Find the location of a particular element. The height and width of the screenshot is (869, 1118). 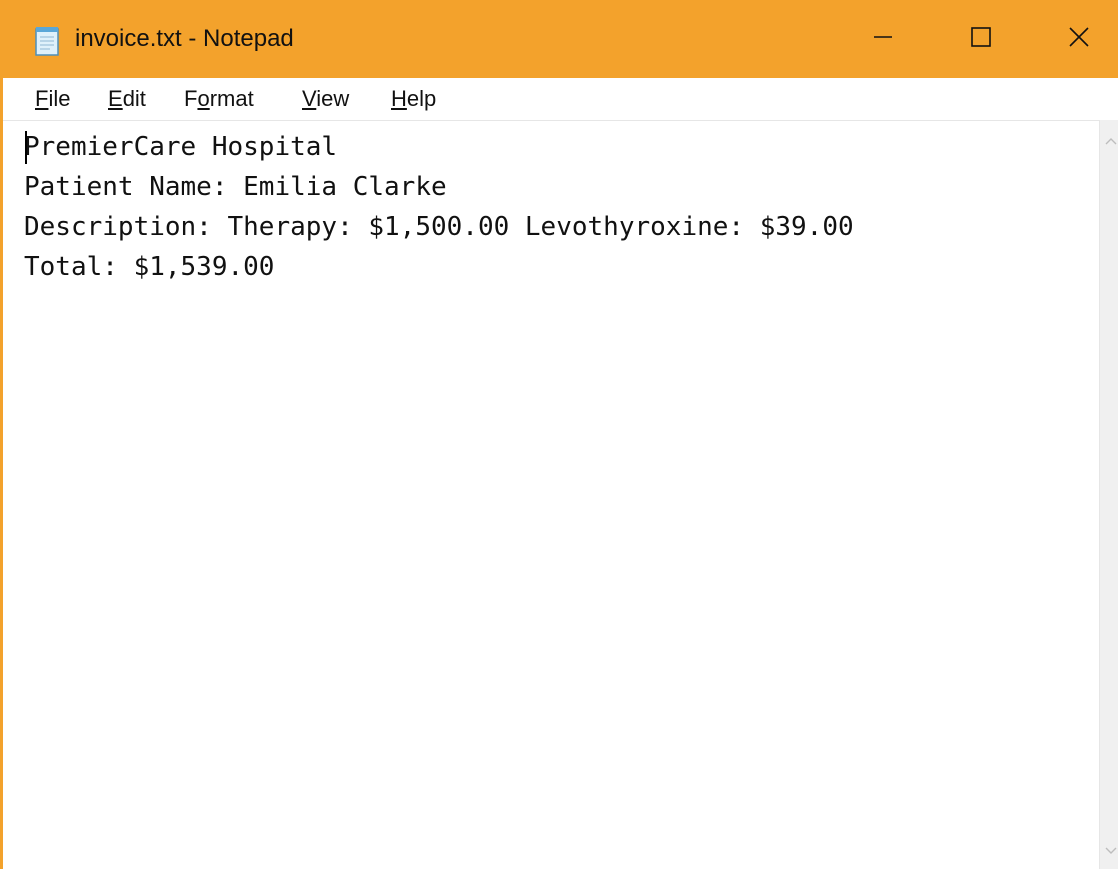

menu-format: Format is located at coordinates (219, 99).